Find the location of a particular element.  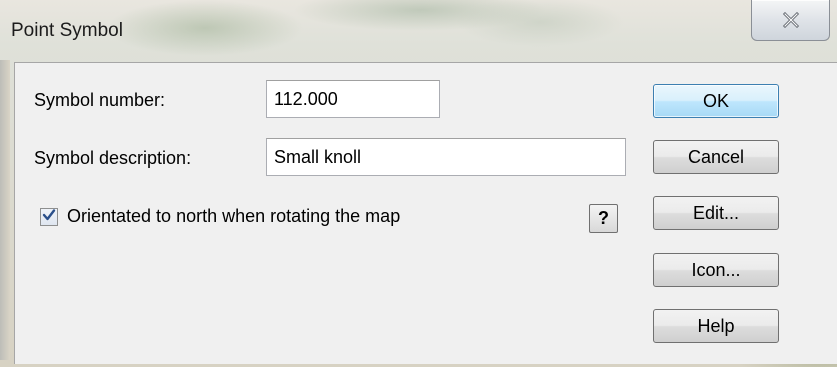

cancel-button: Cancel is located at coordinates (716, 157).